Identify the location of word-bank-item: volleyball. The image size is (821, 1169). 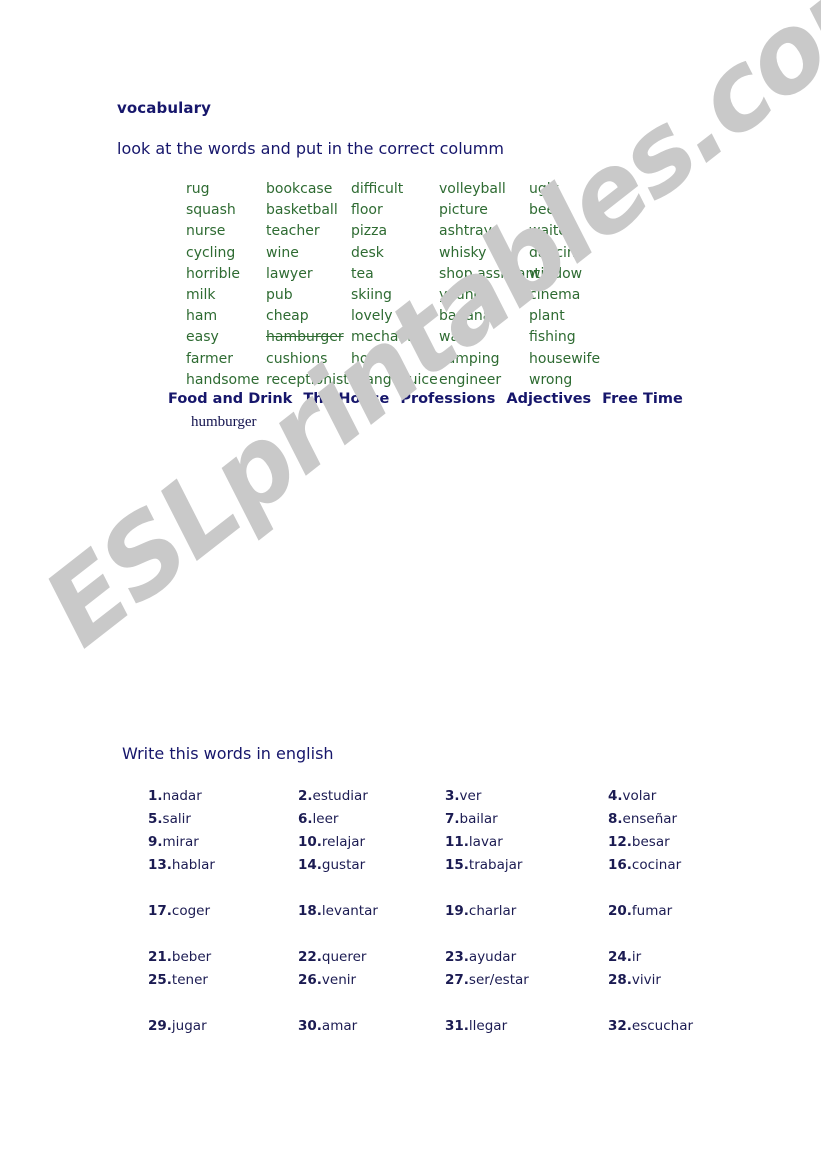
(484, 189).